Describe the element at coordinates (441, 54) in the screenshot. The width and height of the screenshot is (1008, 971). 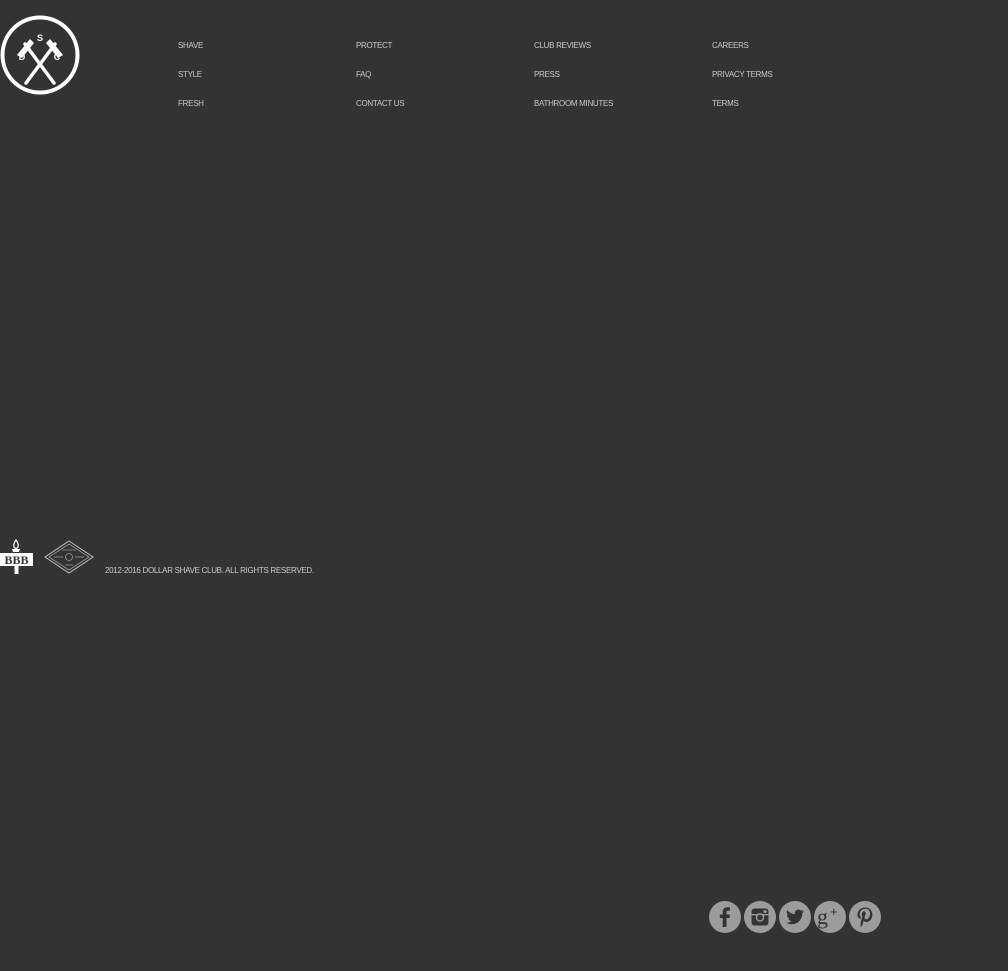
I see `nav-link-protect: PROTECT` at that location.